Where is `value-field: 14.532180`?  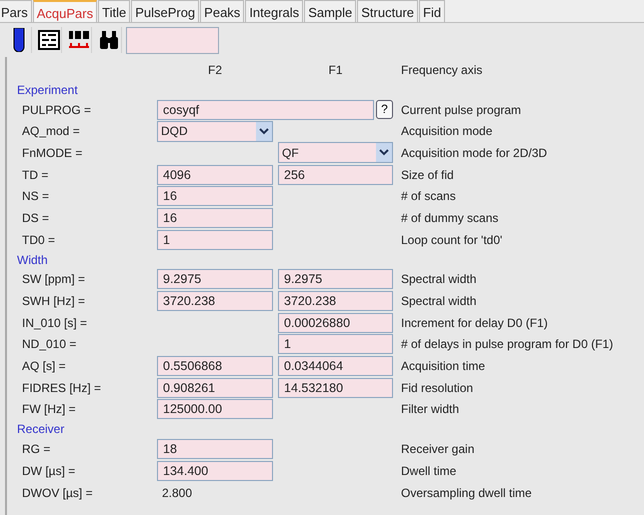
value-field: 14.532180 is located at coordinates (335, 388).